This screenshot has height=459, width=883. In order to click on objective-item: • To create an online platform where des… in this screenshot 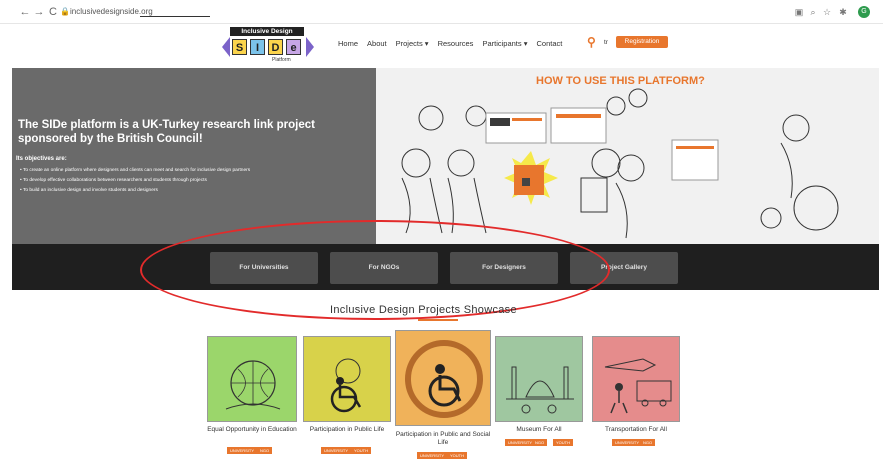, I will do `click(135, 170)`.